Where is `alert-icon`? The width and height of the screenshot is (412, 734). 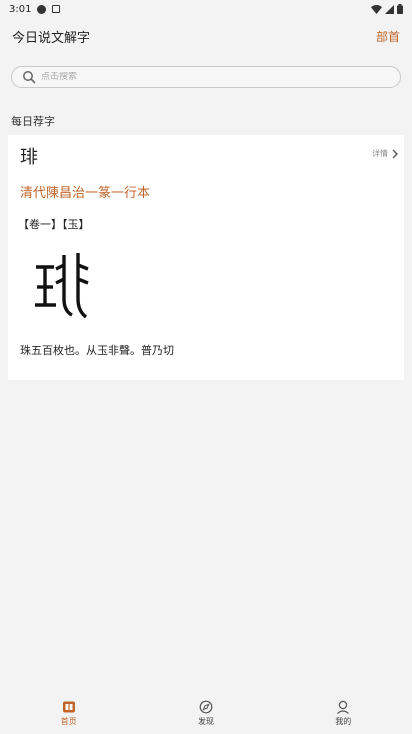 alert-icon is located at coordinates (42, 9).